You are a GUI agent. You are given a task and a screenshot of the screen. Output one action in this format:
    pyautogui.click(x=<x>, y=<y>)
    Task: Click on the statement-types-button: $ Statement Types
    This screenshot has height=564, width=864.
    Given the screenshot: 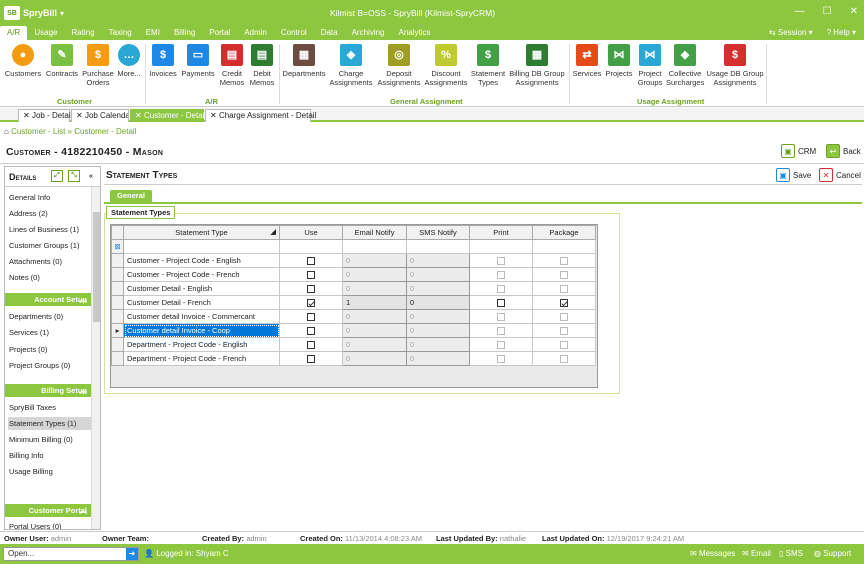 What is the action you would take?
    pyautogui.click(x=488, y=65)
    